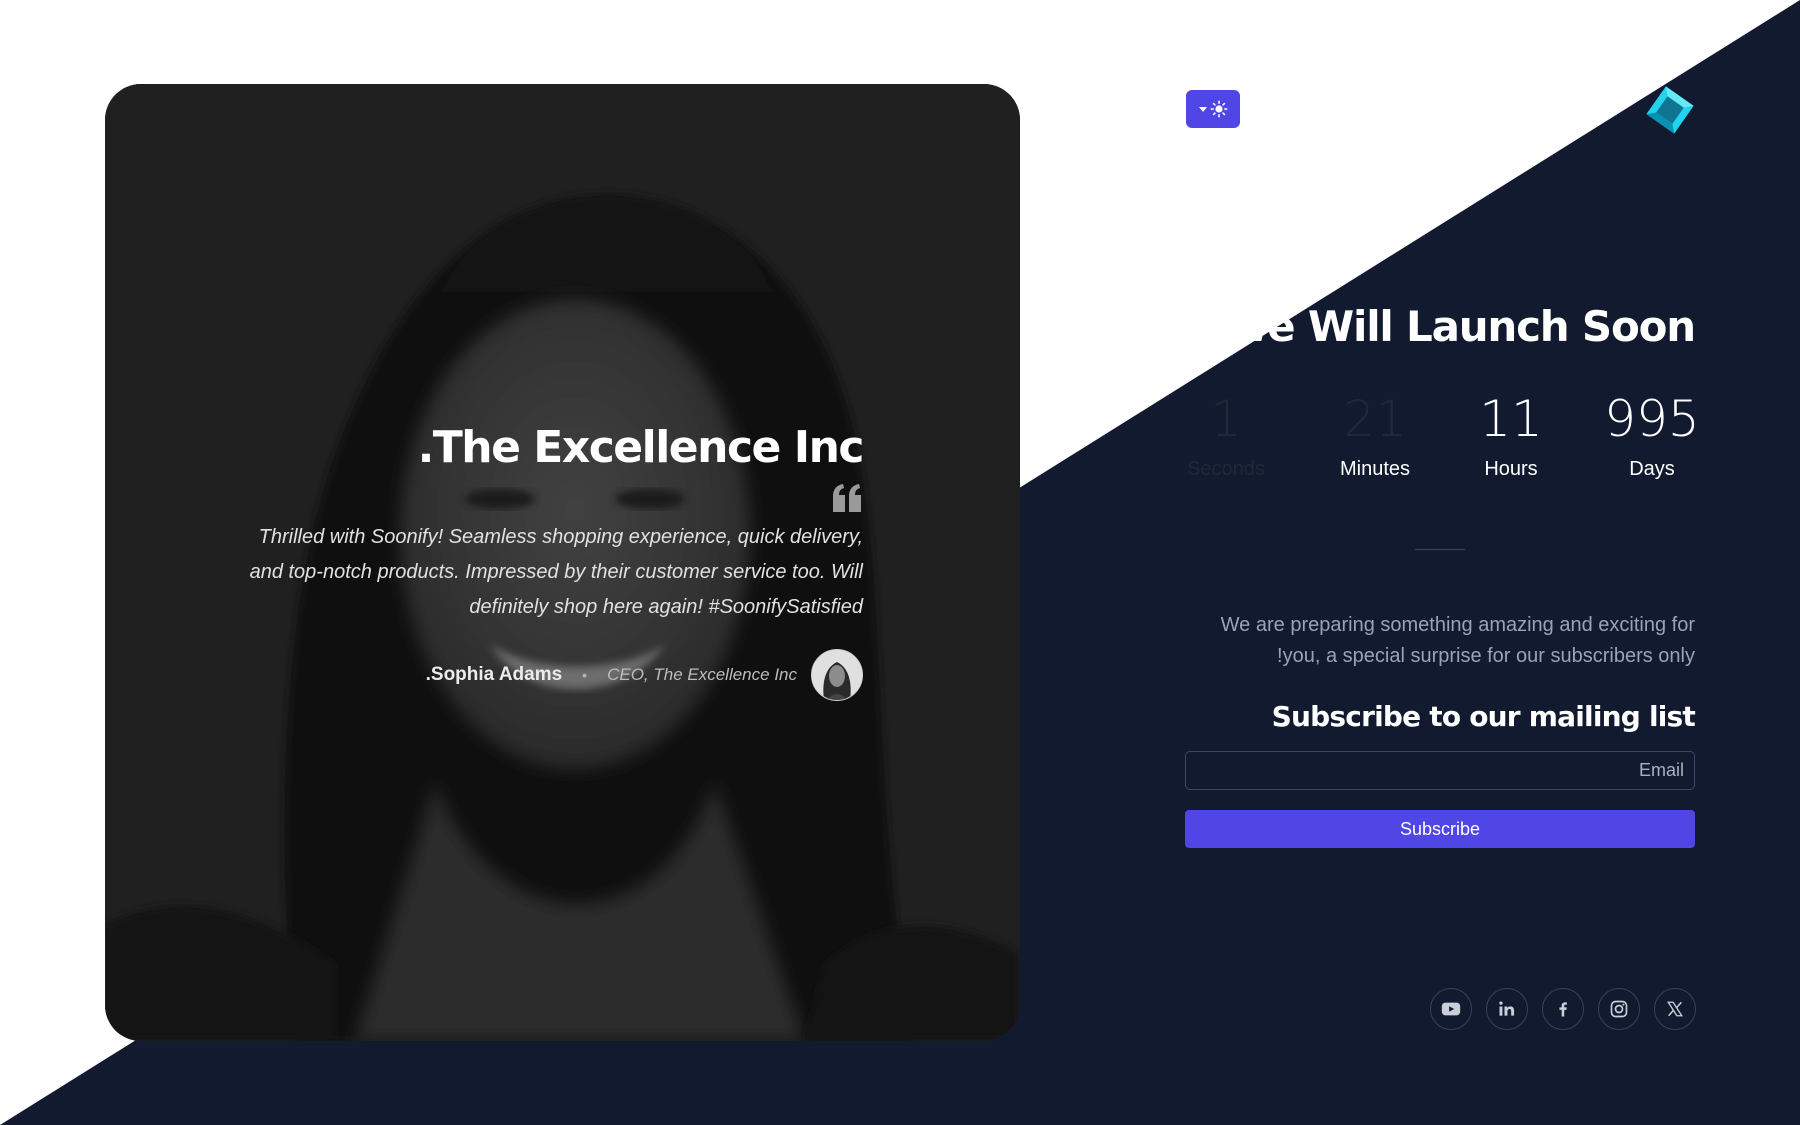  What do you see at coordinates (1440, 770) in the screenshot?
I see `email-field` at bounding box center [1440, 770].